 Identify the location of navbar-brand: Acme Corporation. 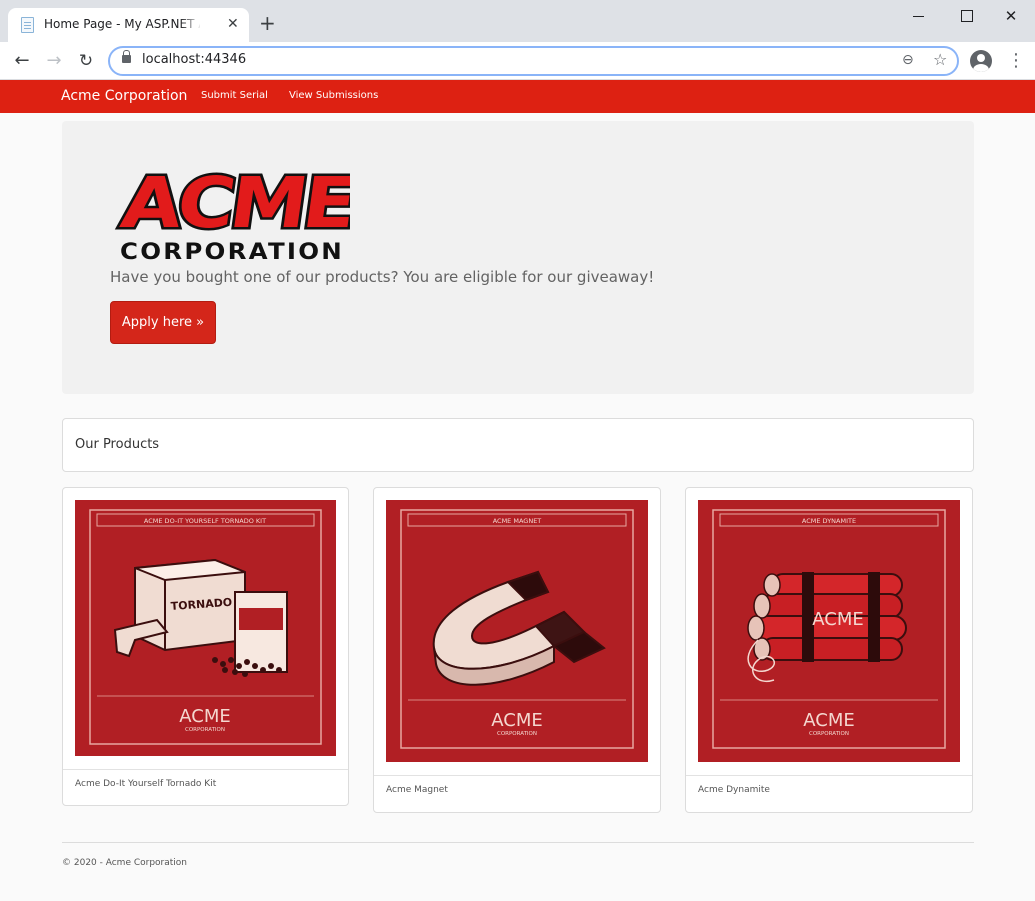
(124, 96).